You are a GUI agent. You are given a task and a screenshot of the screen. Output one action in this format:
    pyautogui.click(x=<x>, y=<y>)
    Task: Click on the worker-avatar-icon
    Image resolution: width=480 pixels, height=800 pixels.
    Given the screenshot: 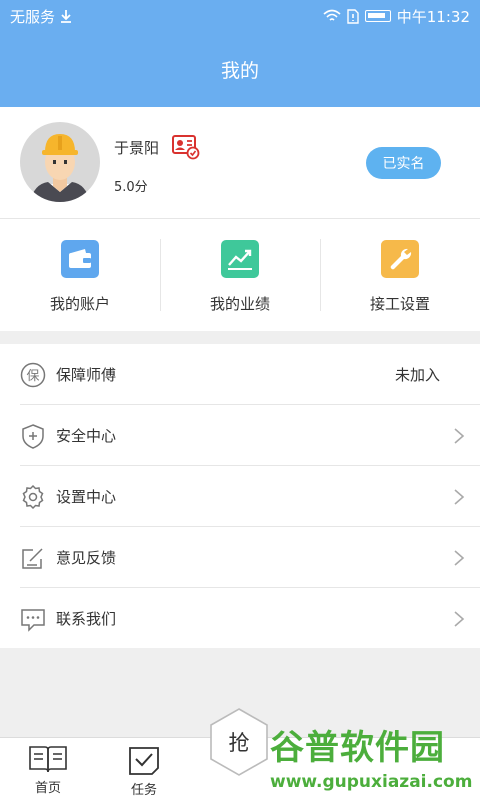 What is the action you would take?
    pyautogui.click(x=60, y=168)
    